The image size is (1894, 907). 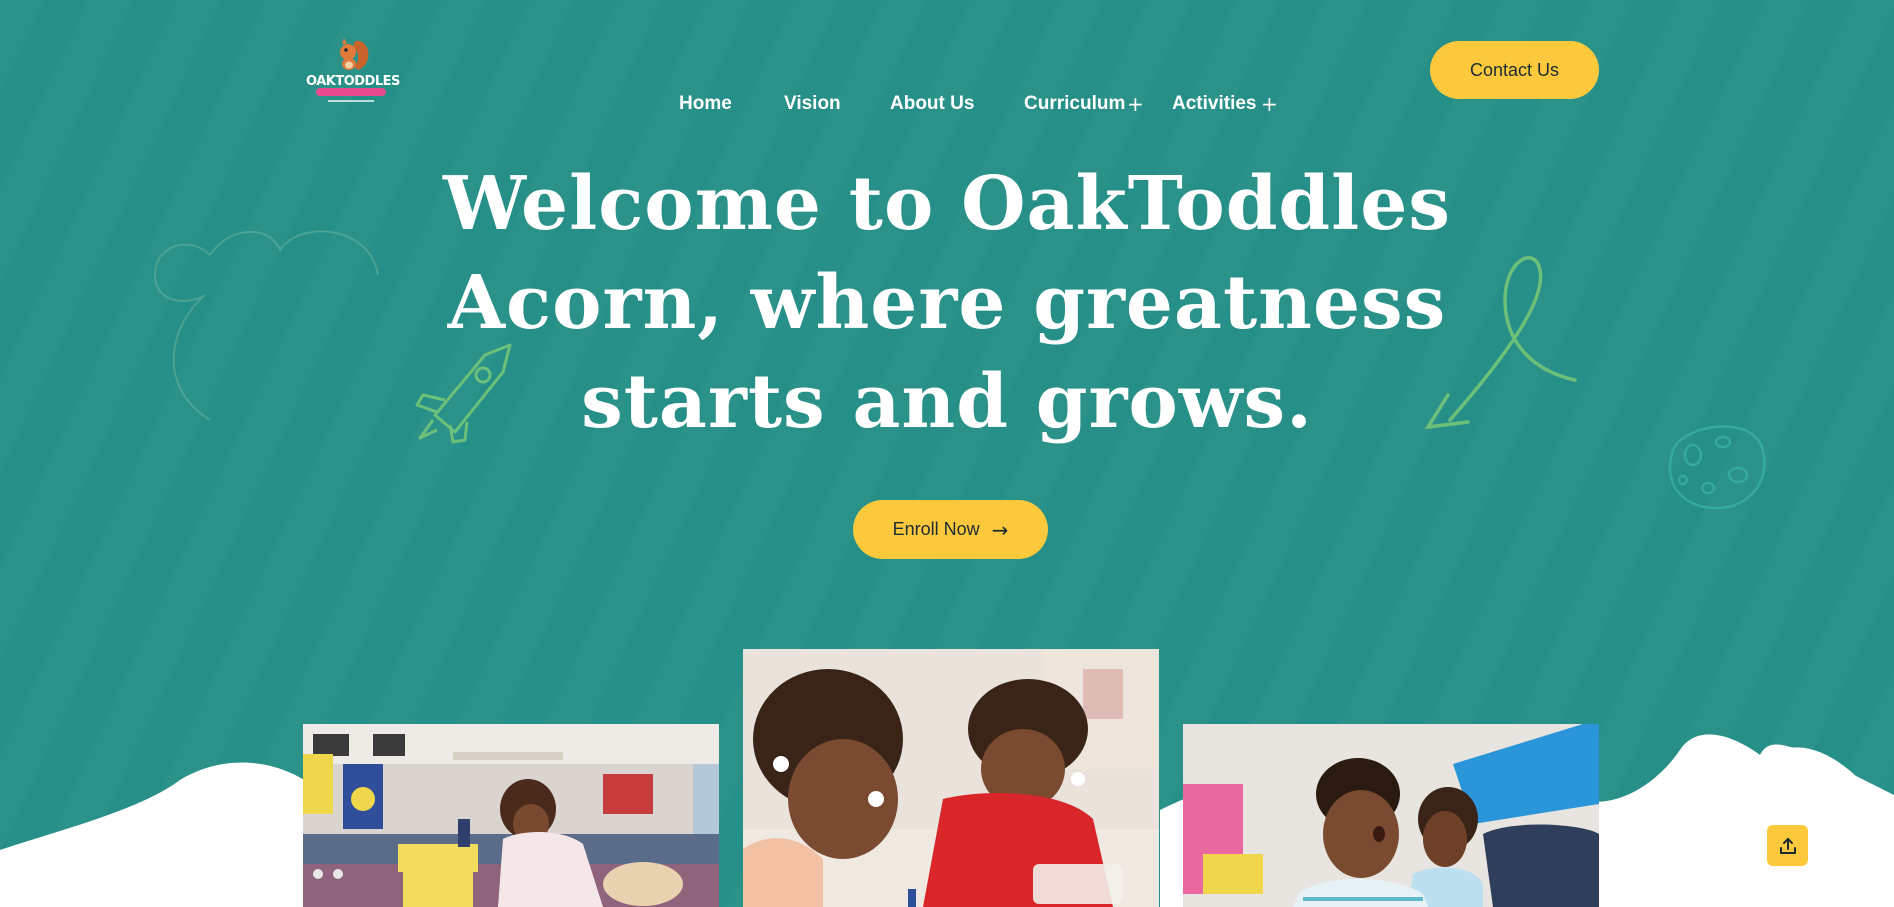 What do you see at coordinates (266, 325) in the screenshot?
I see `mouse-doodle-icon` at bounding box center [266, 325].